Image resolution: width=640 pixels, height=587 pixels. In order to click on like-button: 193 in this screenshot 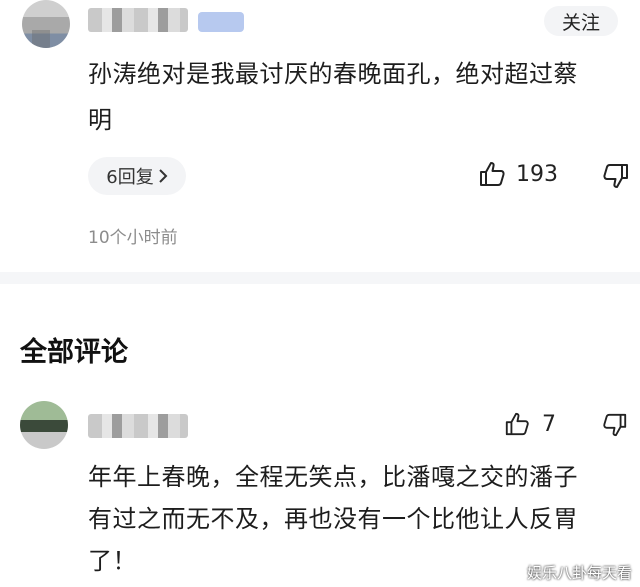, I will do `click(518, 174)`.